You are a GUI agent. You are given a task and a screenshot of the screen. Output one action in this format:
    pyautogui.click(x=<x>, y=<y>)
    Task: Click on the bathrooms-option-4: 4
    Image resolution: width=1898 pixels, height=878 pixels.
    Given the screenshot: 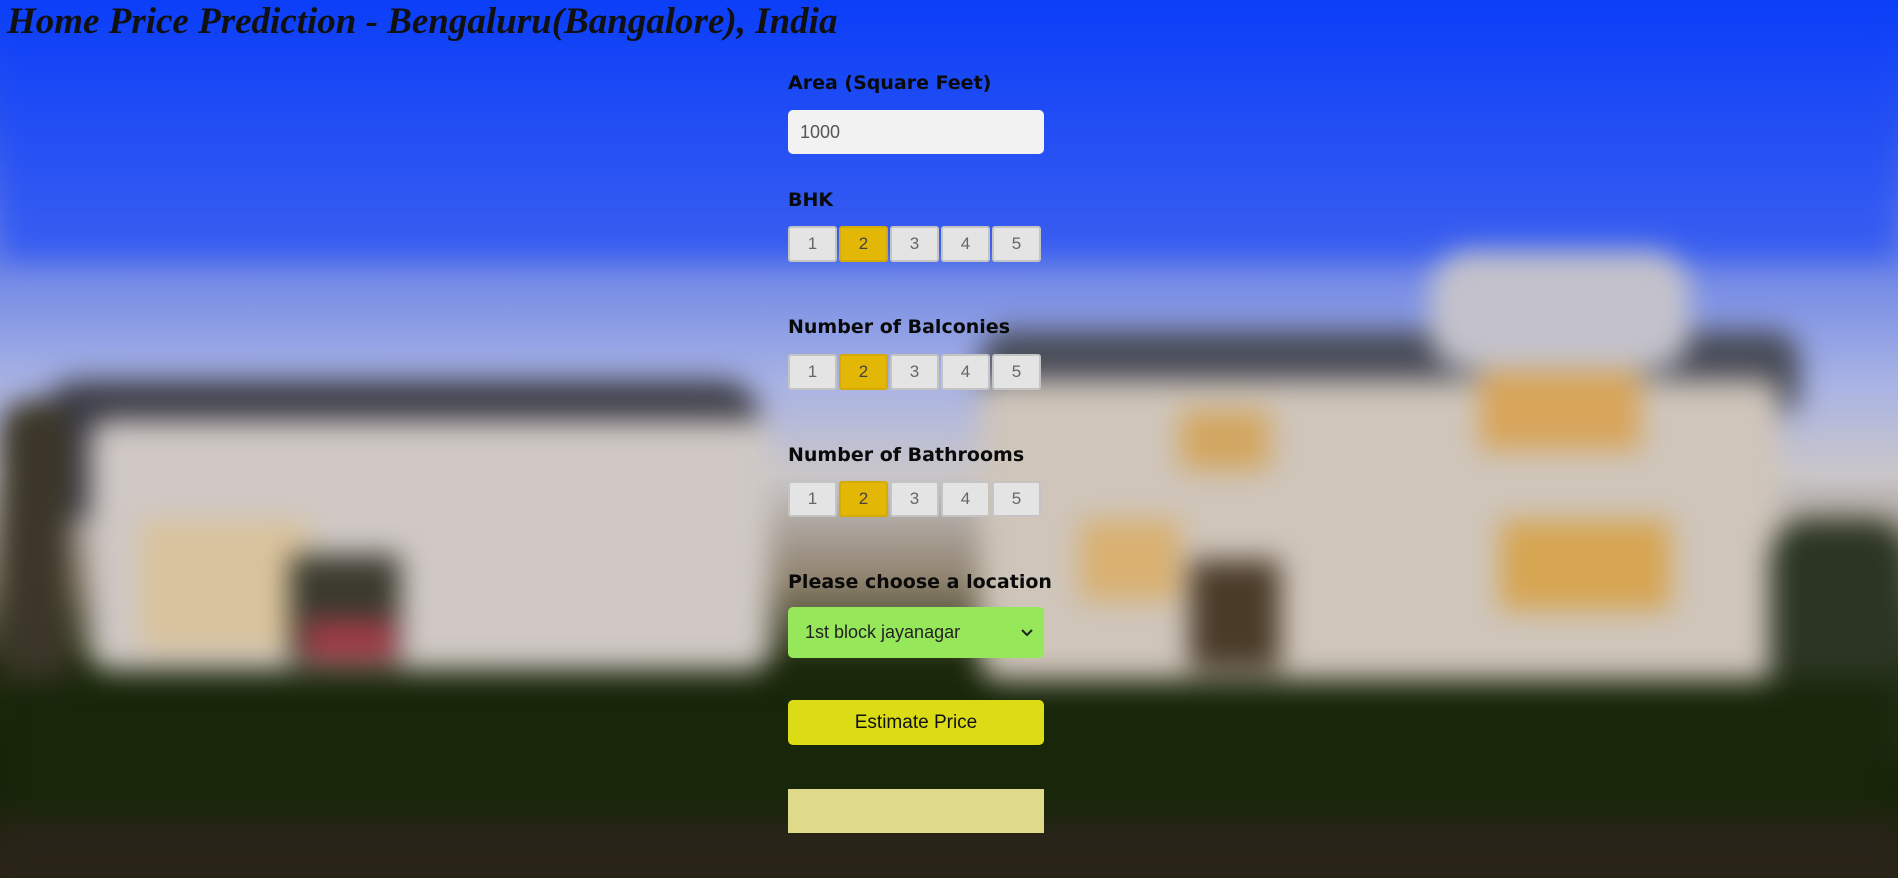 What is the action you would take?
    pyautogui.click(x=965, y=499)
    